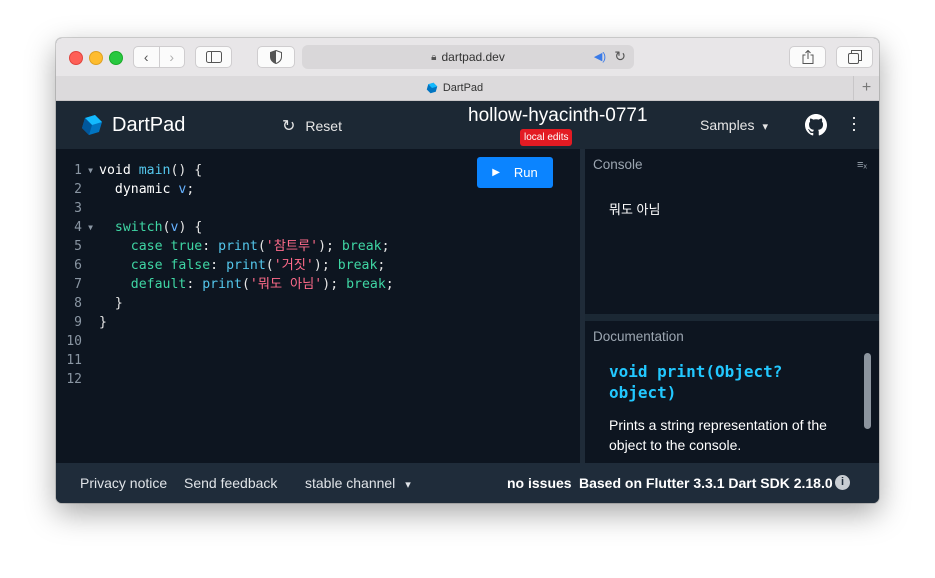 The width and height of the screenshot is (935, 578). What do you see at coordinates (246, 227) in the screenshot?
I see `code-line: switch(v) {` at bounding box center [246, 227].